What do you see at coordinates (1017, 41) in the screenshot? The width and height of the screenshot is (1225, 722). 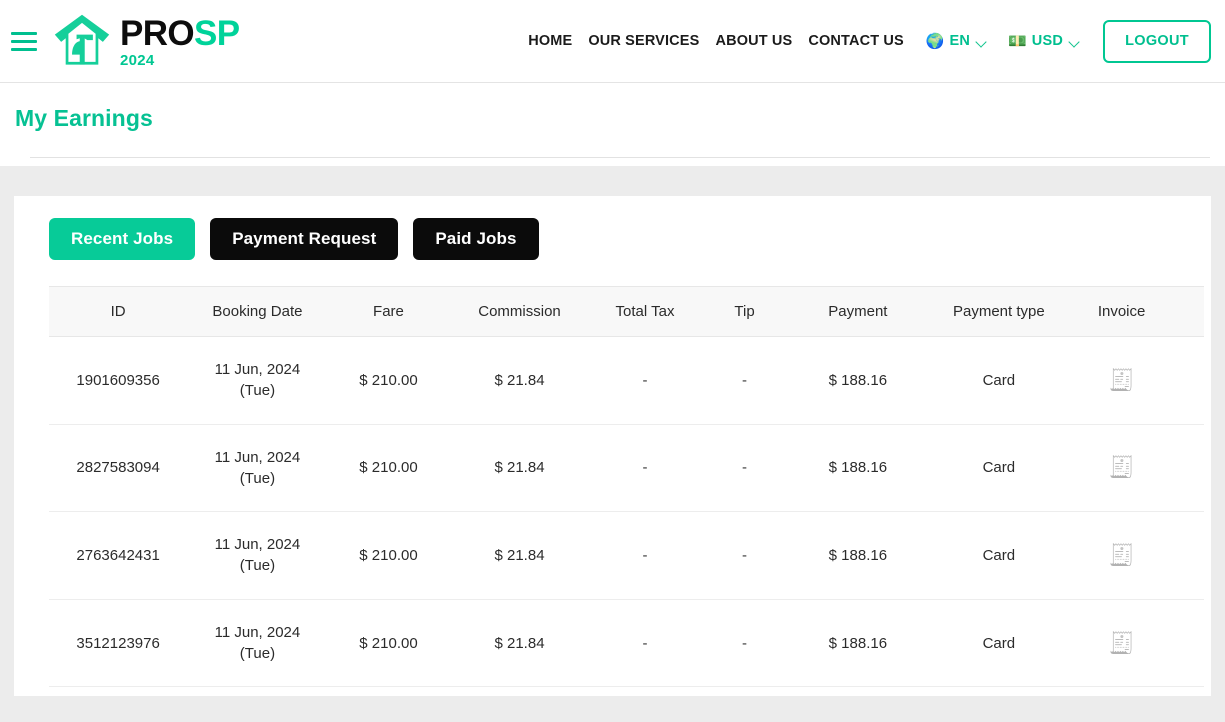 I see `banknote-icon: 💵` at bounding box center [1017, 41].